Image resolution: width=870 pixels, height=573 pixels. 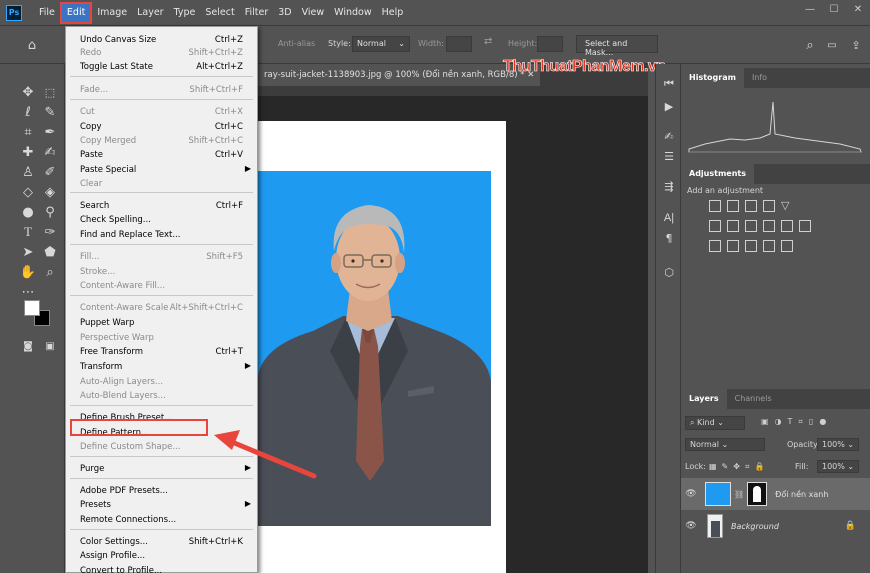 I want to click on edit-menu-item: Puppet Warp, so click(x=161, y=324).